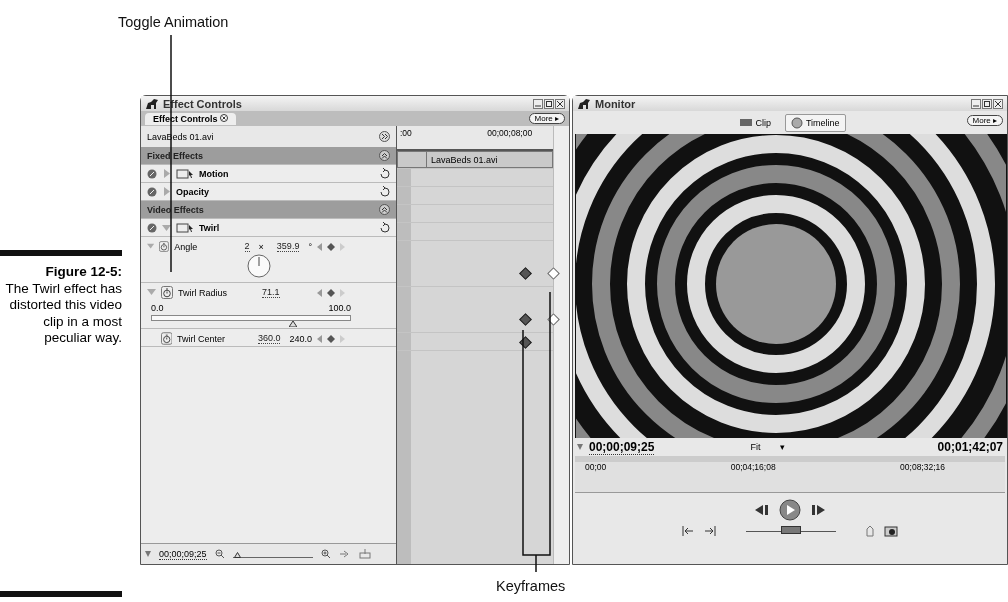 Image resolution: width=1008 pixels, height=602 pixels. What do you see at coordinates (344, 554) in the screenshot?
I see `play-audio-icon` at bounding box center [344, 554].